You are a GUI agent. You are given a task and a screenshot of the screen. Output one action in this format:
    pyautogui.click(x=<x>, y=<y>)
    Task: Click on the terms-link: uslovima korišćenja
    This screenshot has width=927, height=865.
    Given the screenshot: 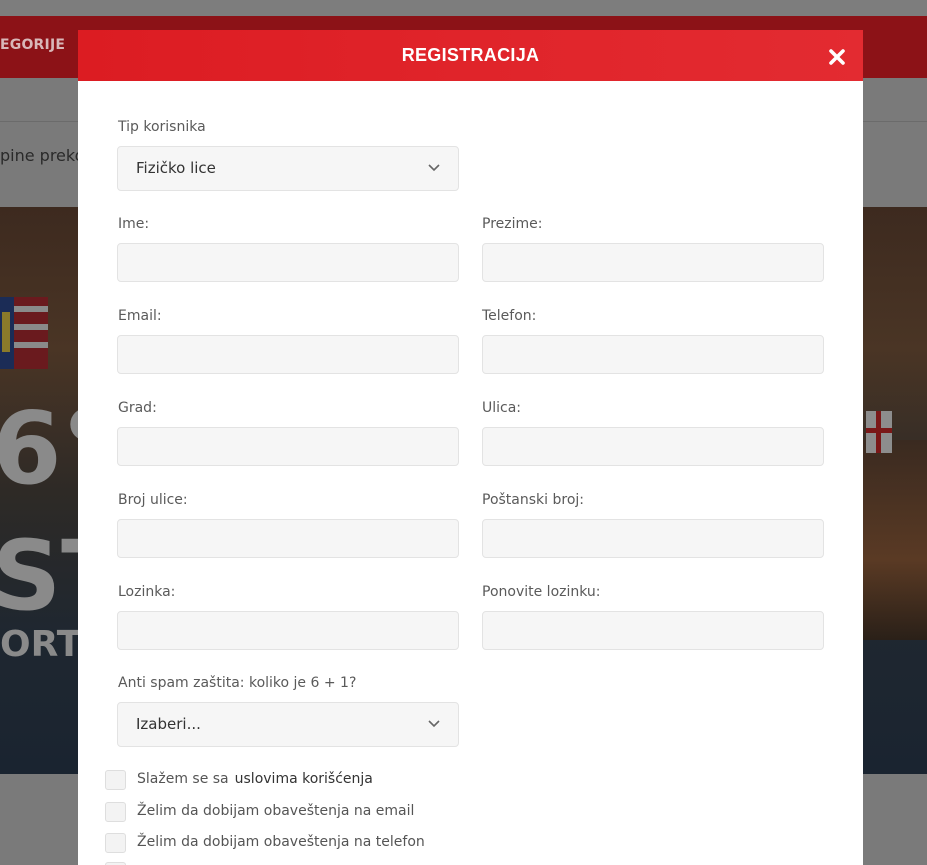 What is the action you would take?
    pyautogui.click(x=304, y=779)
    